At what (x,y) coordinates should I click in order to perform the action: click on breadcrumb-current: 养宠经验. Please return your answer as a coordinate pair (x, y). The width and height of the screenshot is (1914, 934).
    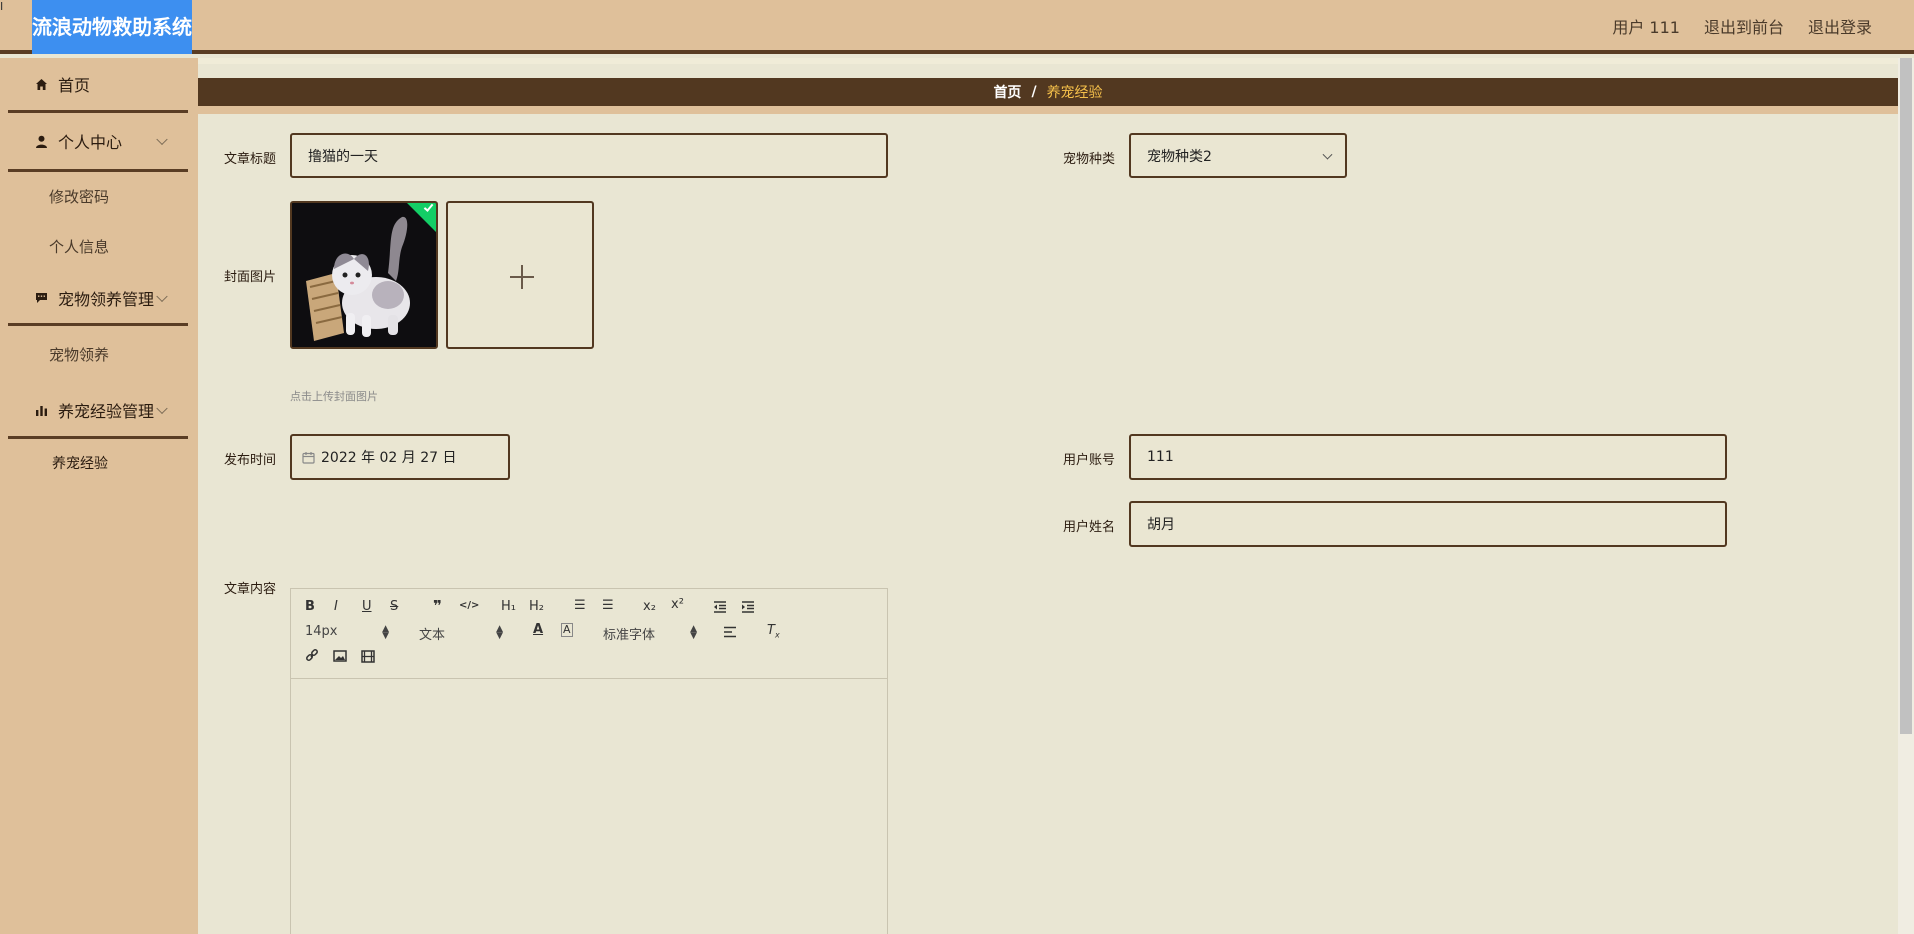
    Looking at the image, I should click on (1074, 93).